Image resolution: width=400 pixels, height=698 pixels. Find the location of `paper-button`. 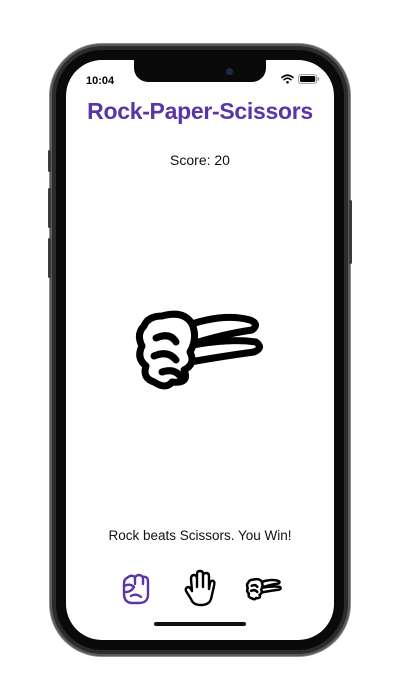

paper-button is located at coordinates (200, 588).